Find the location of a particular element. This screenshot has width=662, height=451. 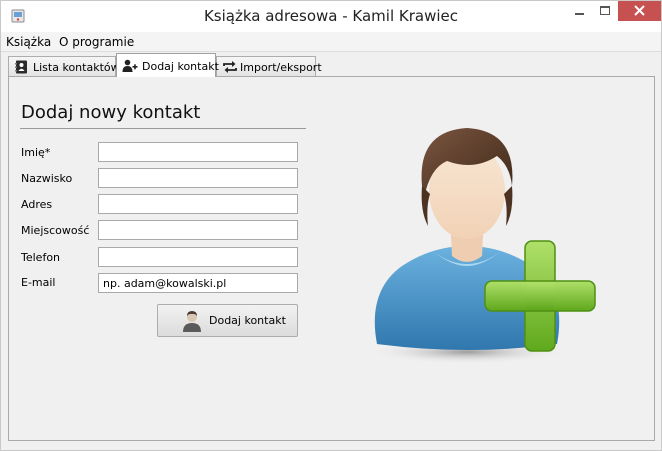

address-field is located at coordinates (198, 204).